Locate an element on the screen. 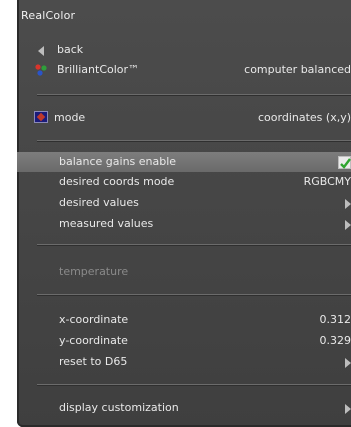 The height and width of the screenshot is (427, 351). y-coordinate-label: y-coordinate is located at coordinates (93, 340).